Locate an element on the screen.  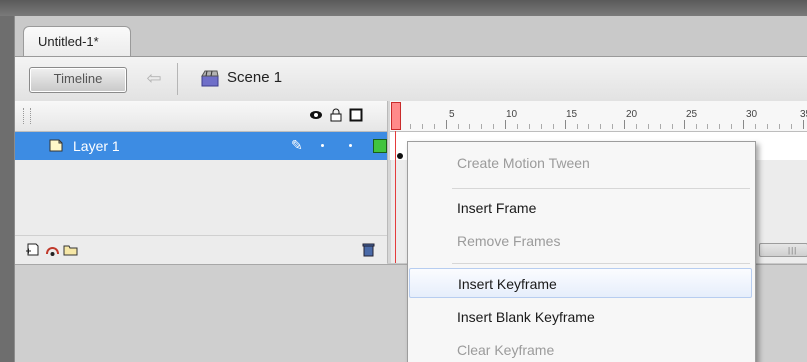
ruler-label: 35 is located at coordinates (803, 114).